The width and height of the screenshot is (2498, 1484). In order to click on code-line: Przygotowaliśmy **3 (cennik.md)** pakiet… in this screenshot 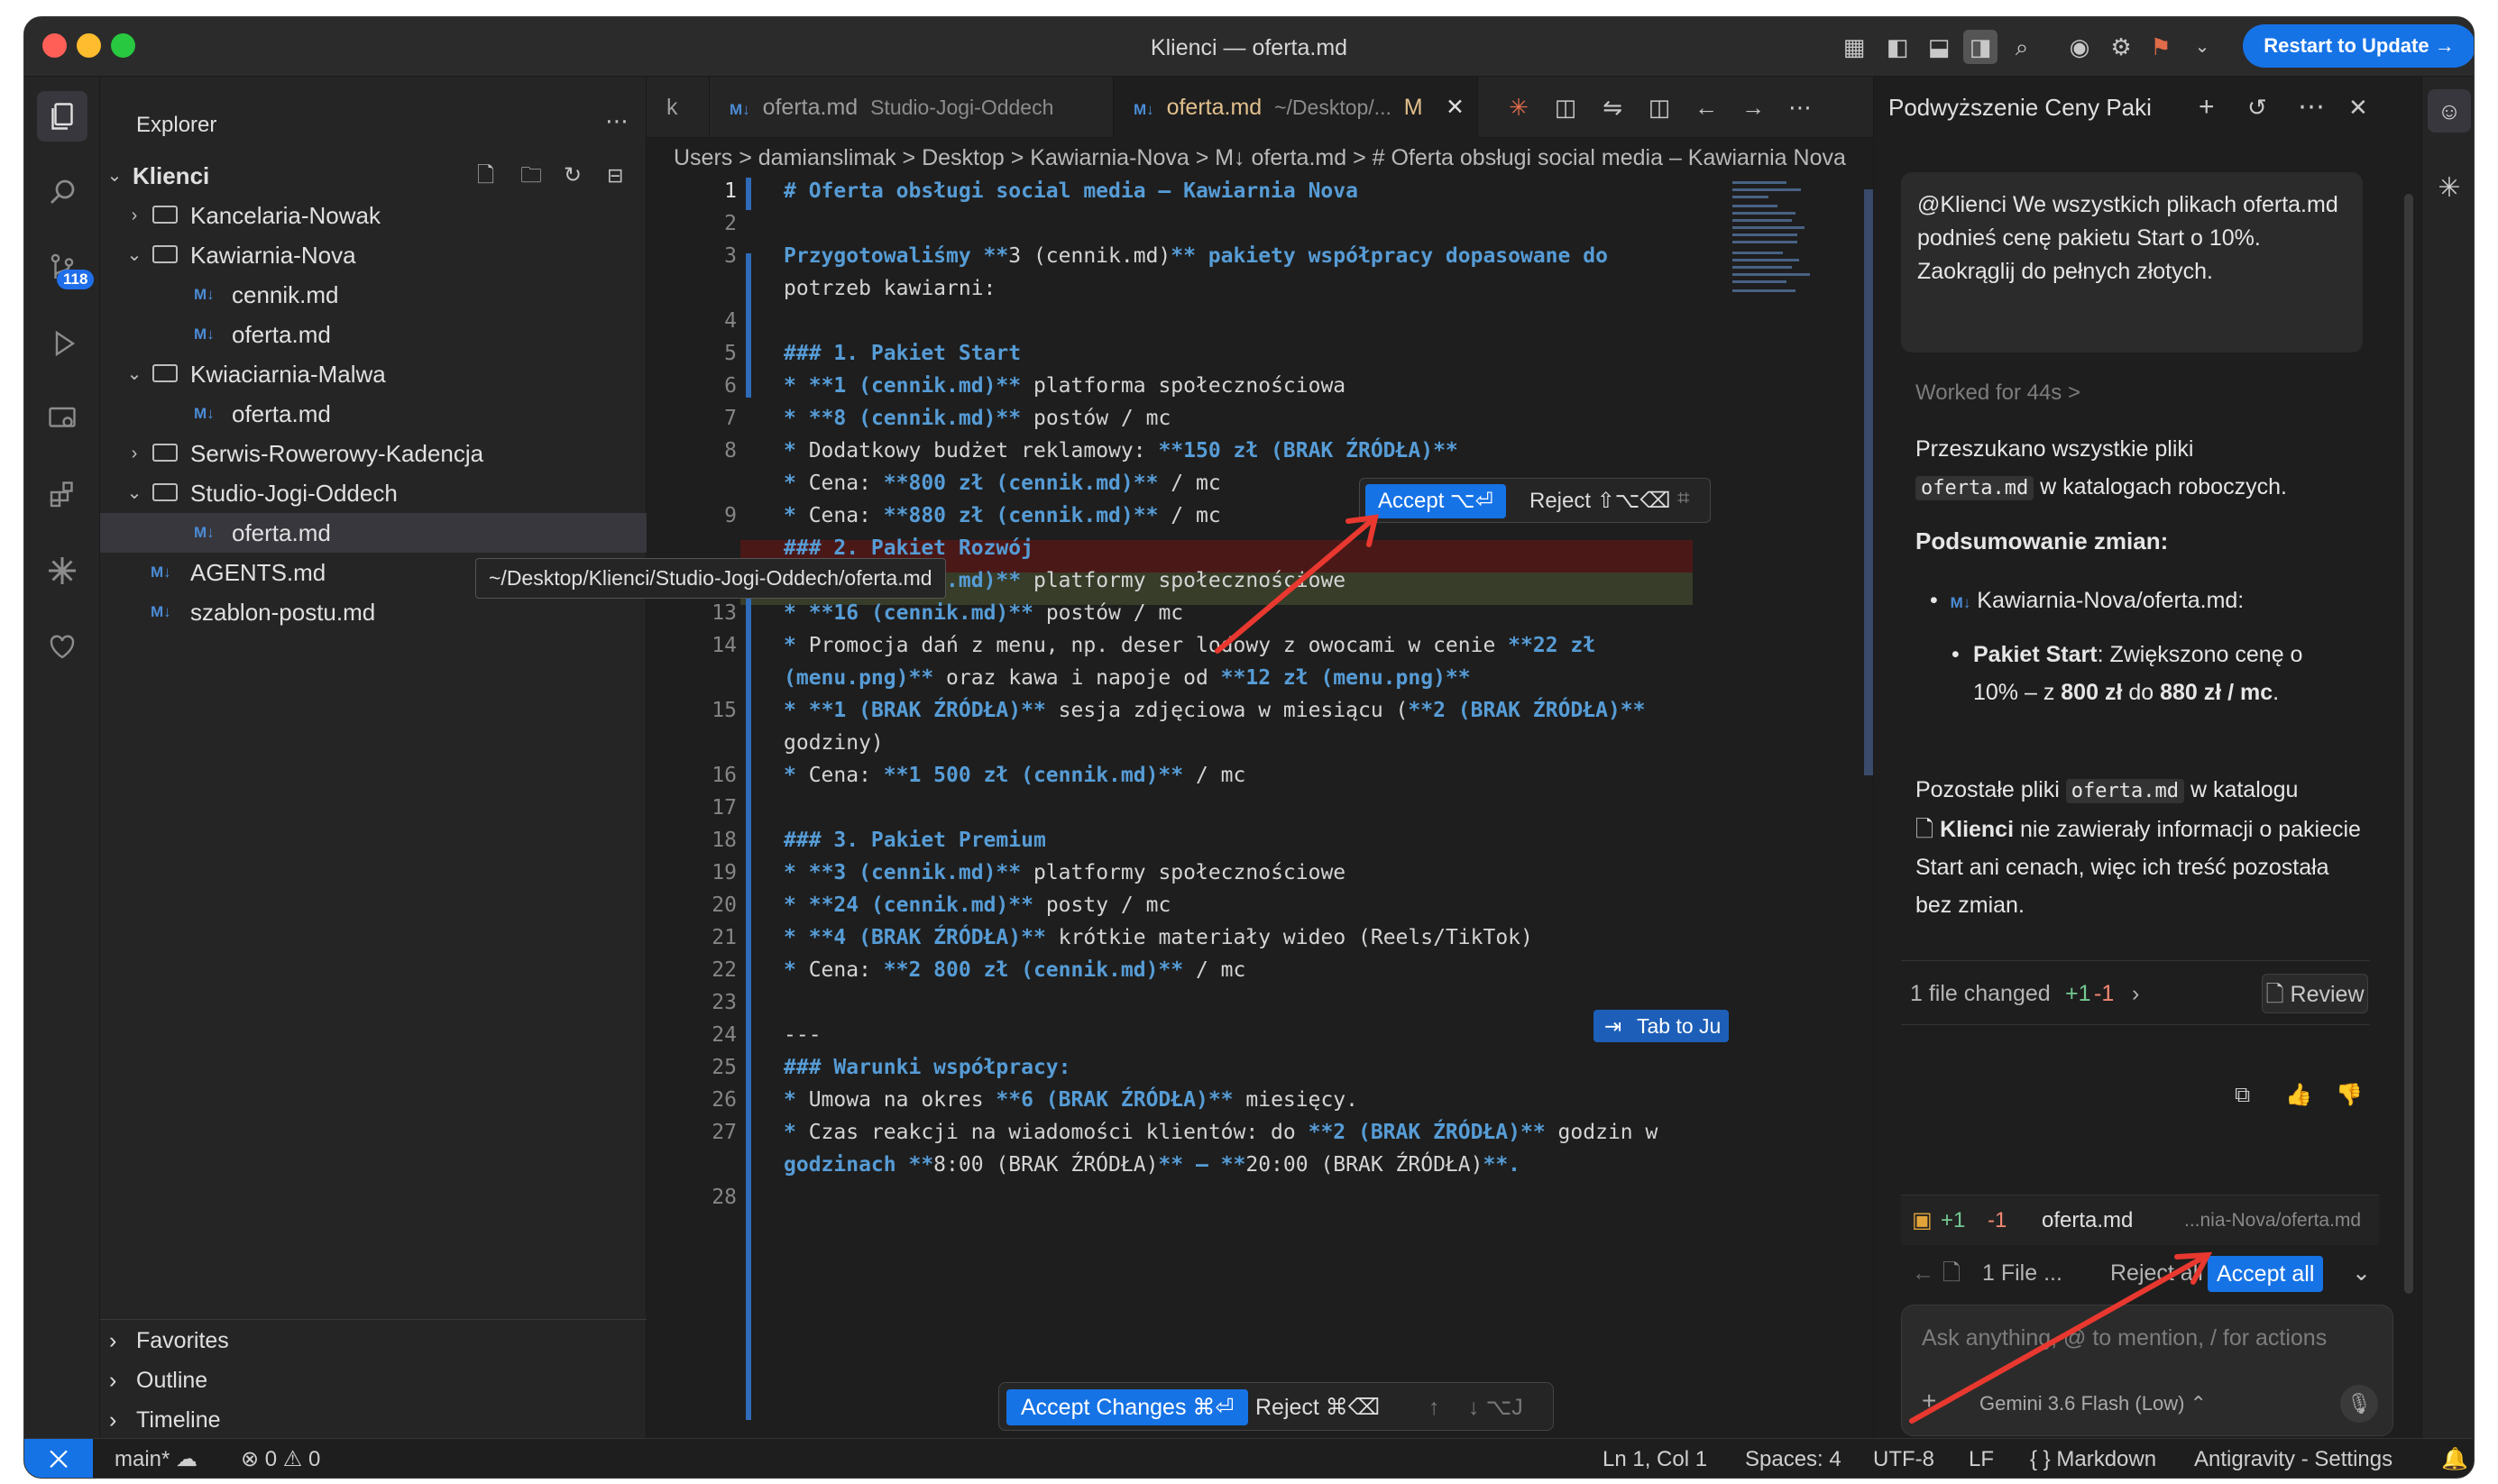, I will do `click(1196, 256)`.